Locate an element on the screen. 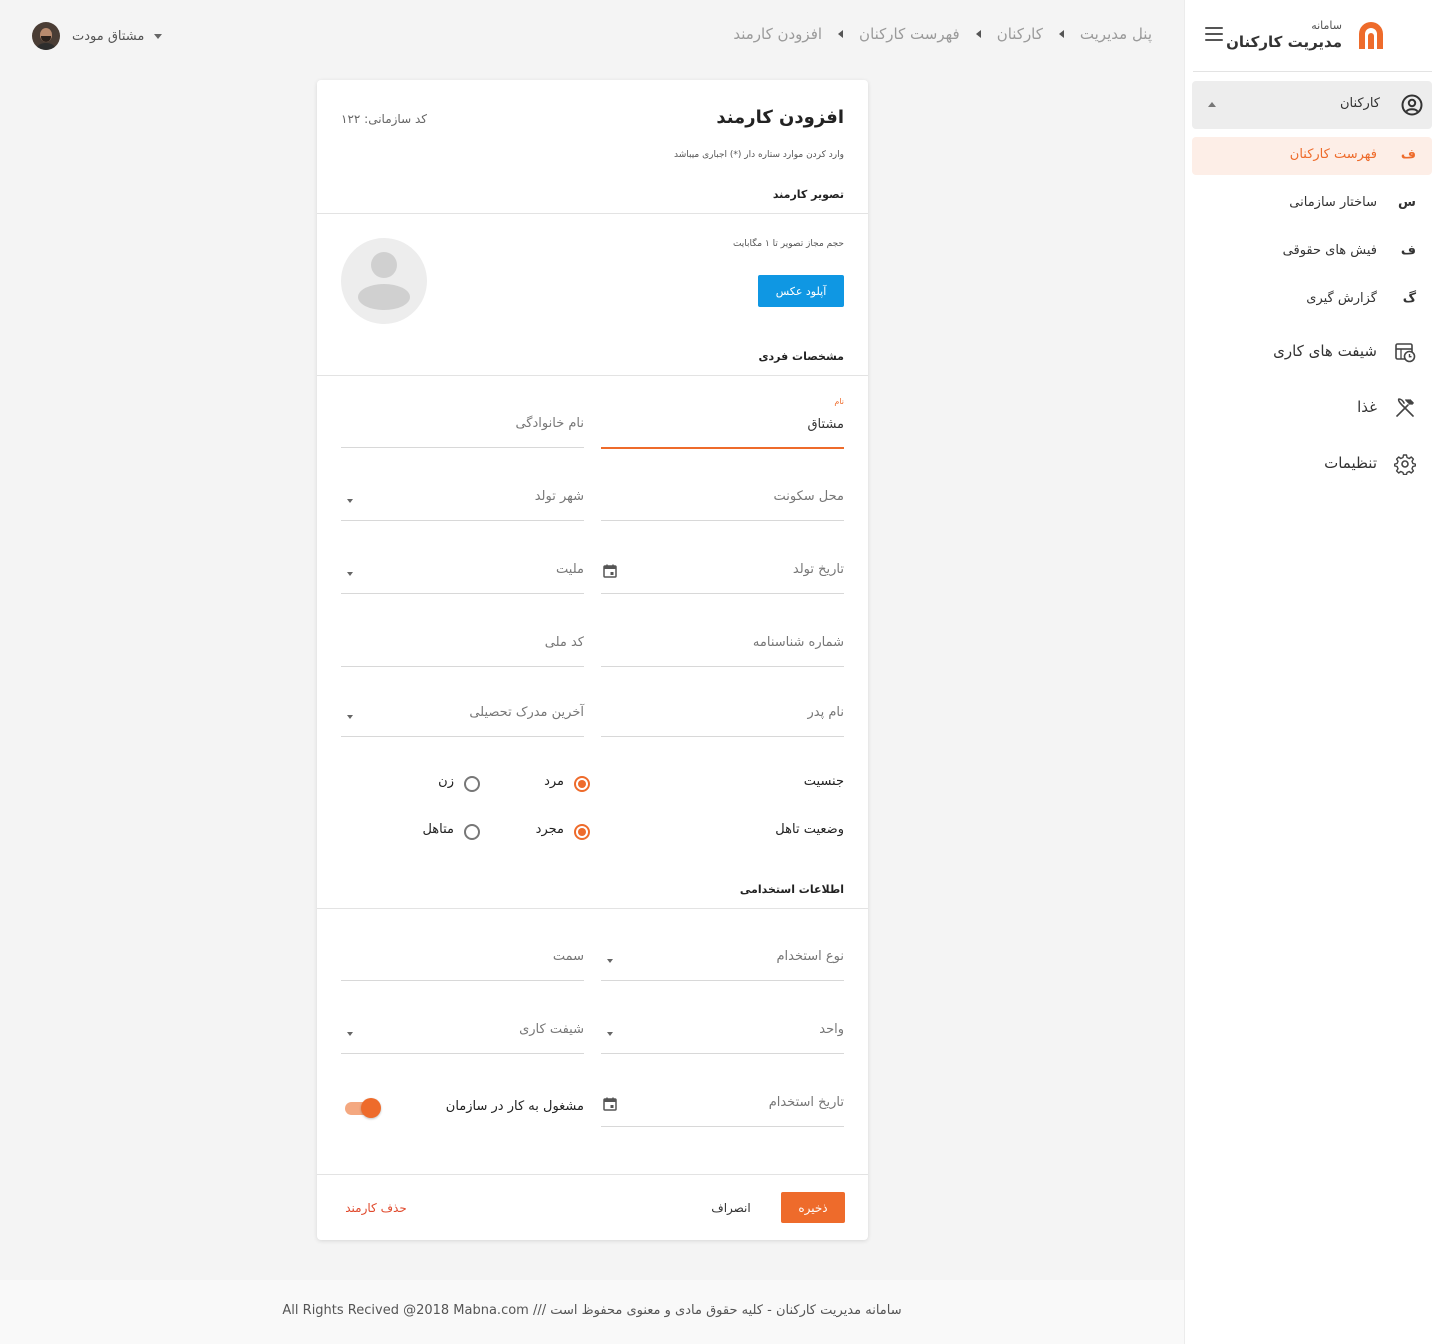  sidebar-item-payslips: ف فیش های حقوقی is located at coordinates (1312, 252).